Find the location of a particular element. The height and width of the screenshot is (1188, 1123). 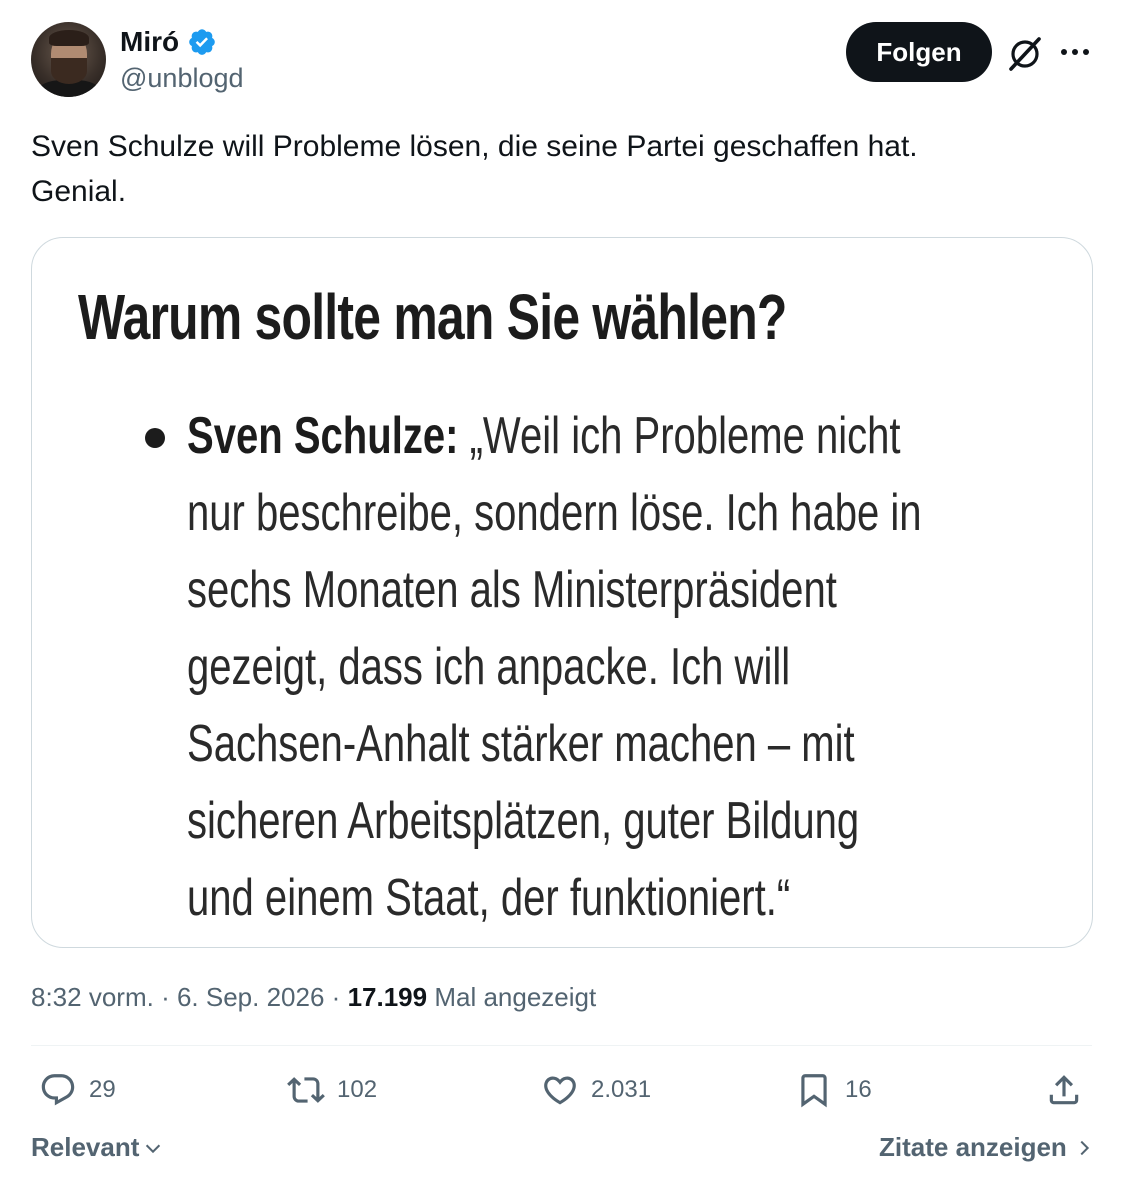

share-button is located at coordinates (1070, 1090).